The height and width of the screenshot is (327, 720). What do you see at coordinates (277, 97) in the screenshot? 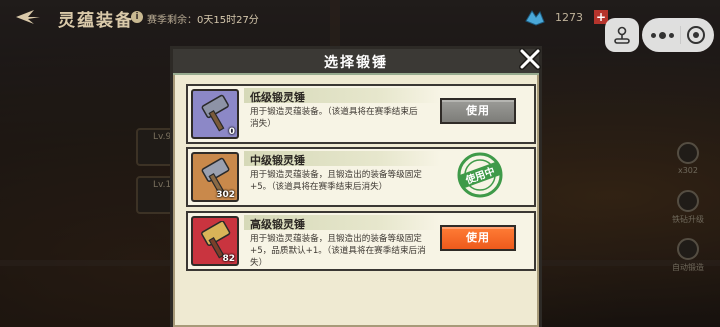
I see `hammer-name: 低级锻灵锤` at bounding box center [277, 97].